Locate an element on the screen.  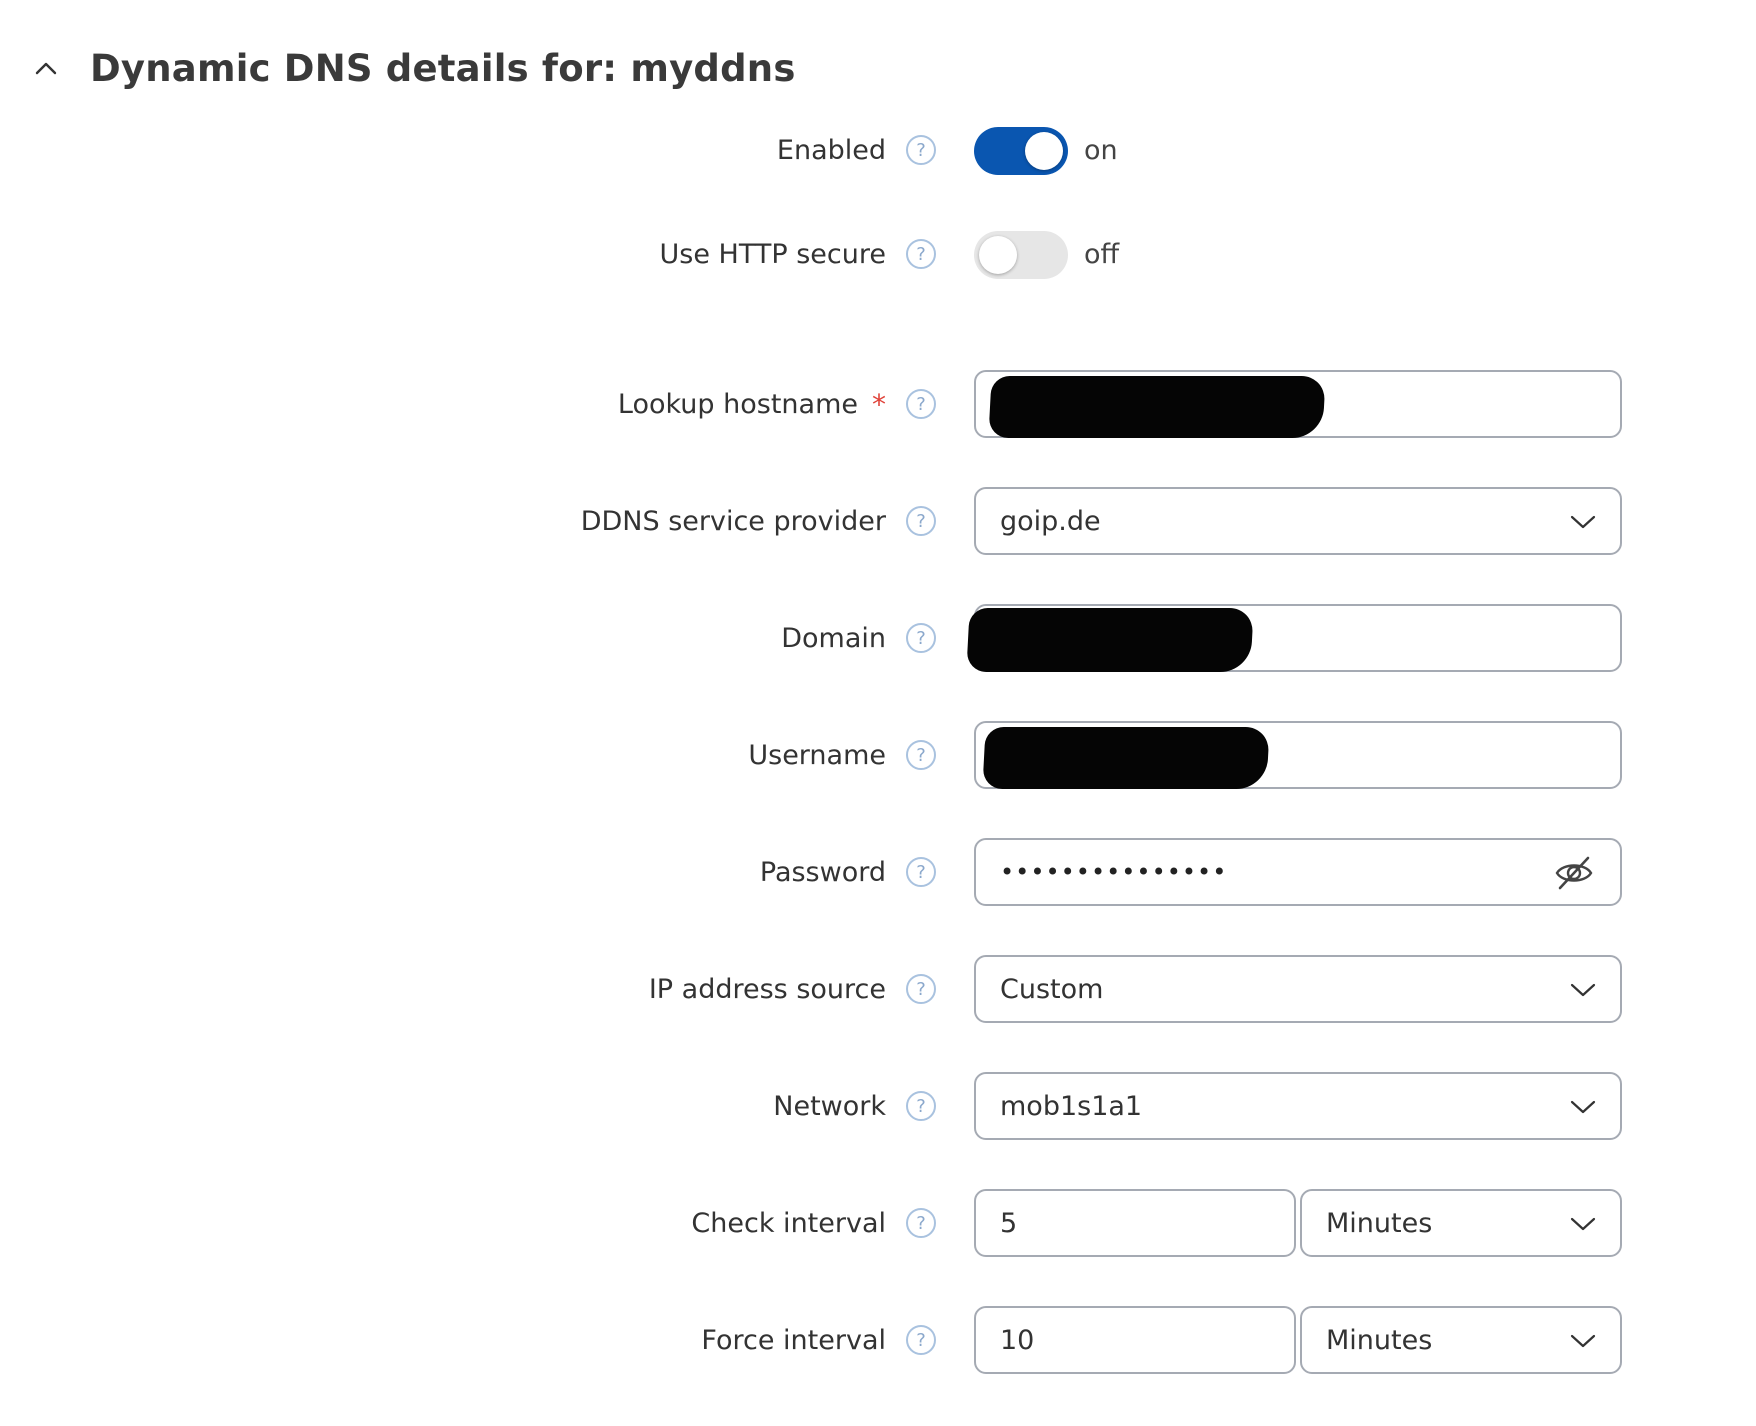
check-interval-unit-select: Minutes is located at coordinates (1461, 1223).